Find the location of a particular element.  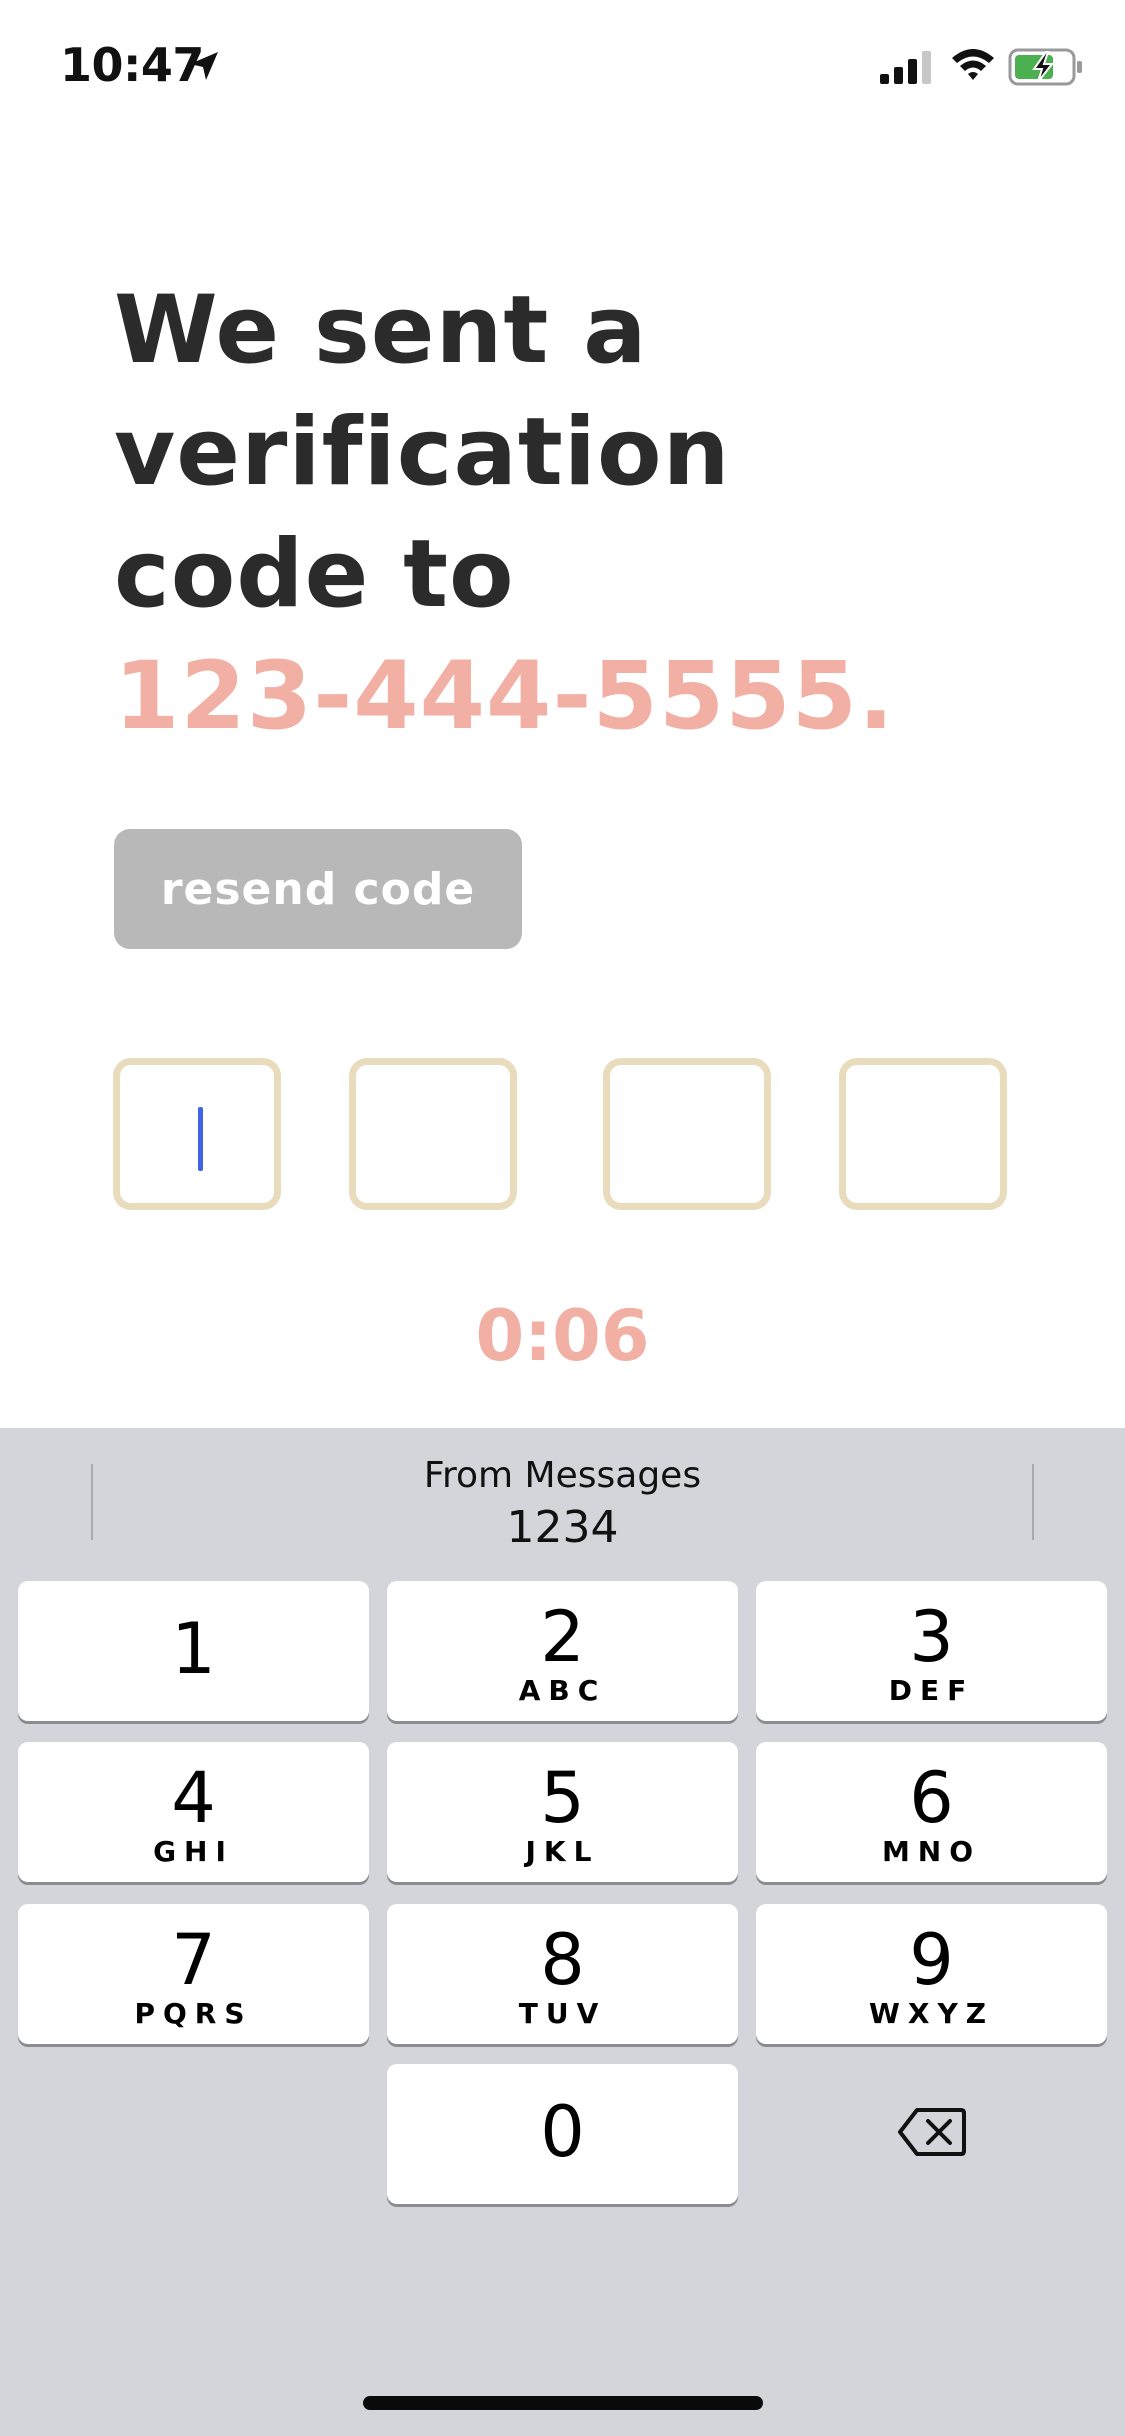

status-bar: 10:47 is located at coordinates (562, 70).